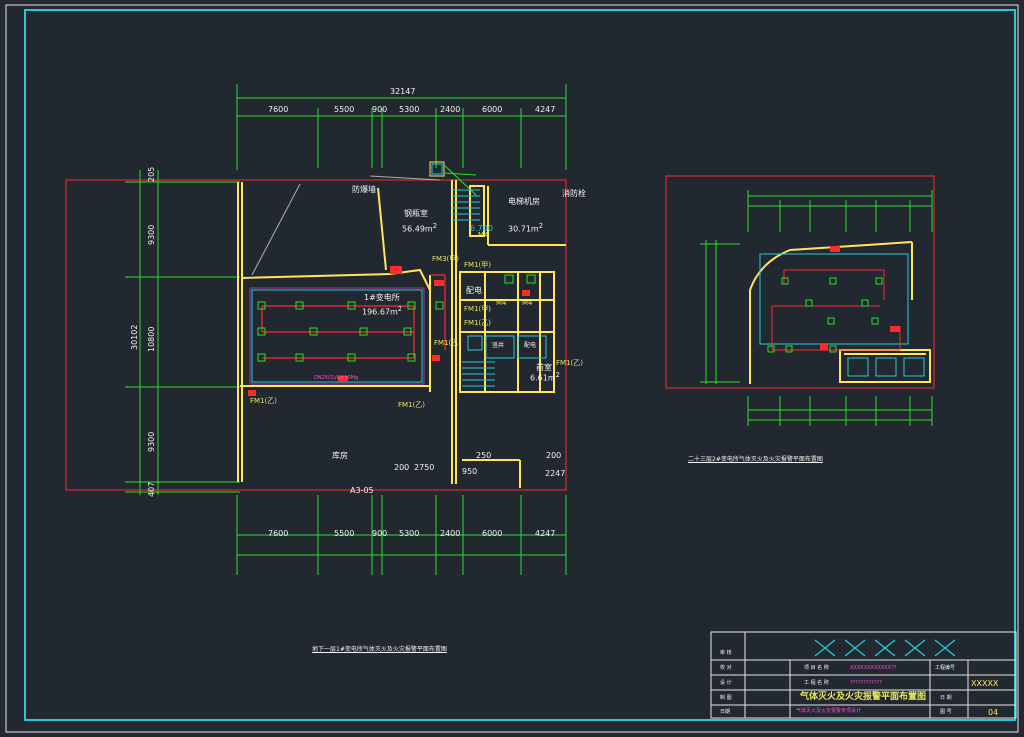 The image size is (1024, 737). I want to click on left-dim-5: 407, so click(151, 489).